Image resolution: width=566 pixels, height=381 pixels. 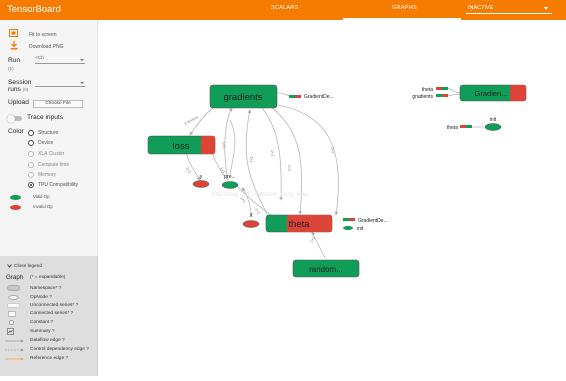 I want to click on node-theta: theta, so click(x=299, y=223).